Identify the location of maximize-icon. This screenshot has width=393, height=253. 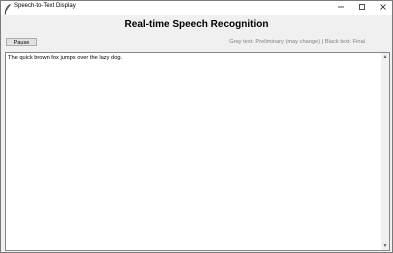
(362, 8).